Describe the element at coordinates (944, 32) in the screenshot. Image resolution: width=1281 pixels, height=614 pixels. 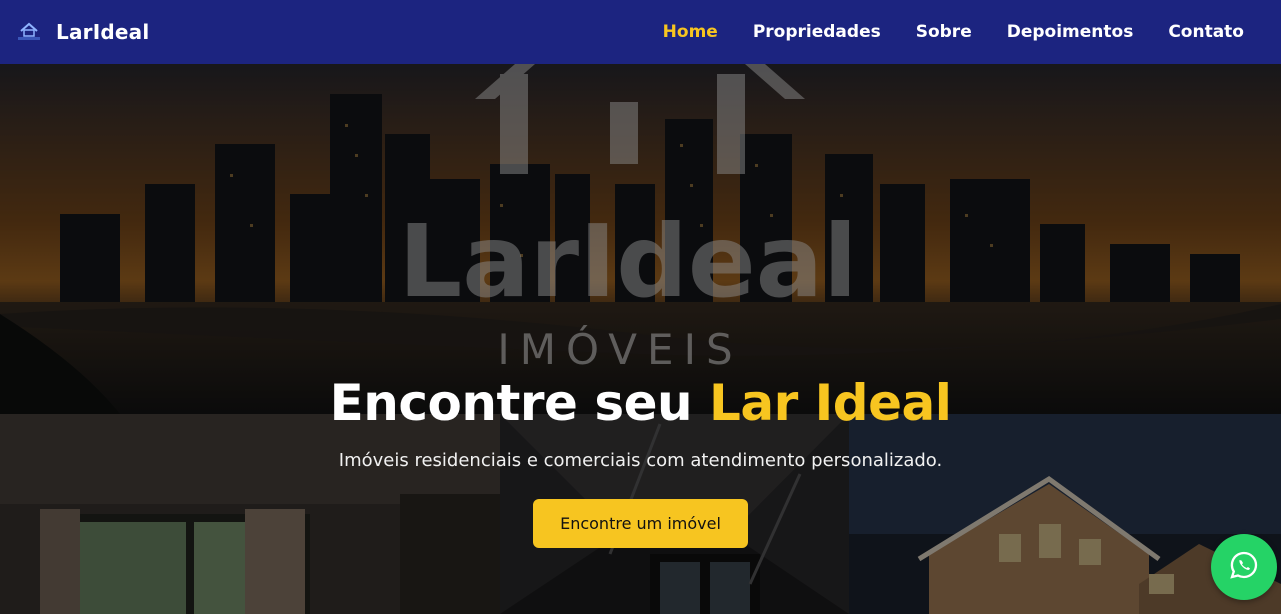
I see `nav-sobre: Sobre` at that location.